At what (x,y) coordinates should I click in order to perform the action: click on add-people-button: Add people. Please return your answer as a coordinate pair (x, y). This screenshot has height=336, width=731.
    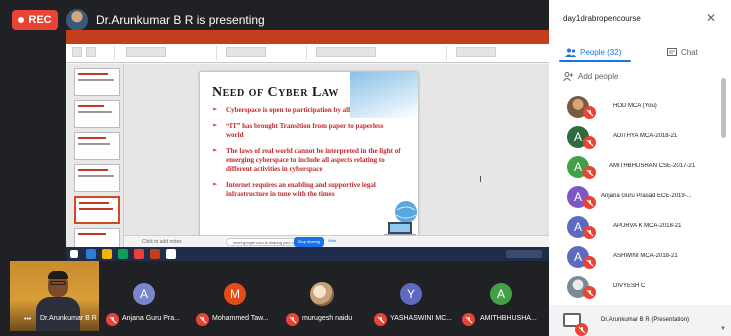
    Looking at the image, I should click on (590, 76).